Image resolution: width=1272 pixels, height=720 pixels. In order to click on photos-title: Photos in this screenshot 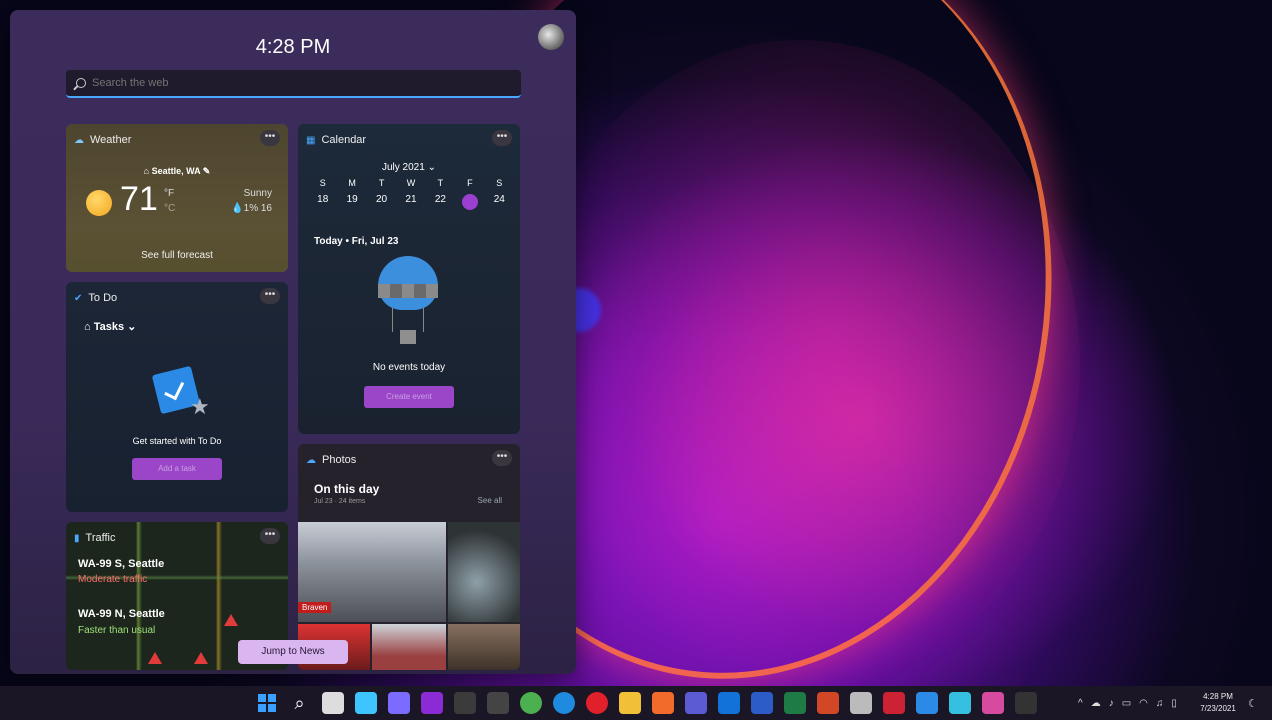, I will do `click(339, 460)`.